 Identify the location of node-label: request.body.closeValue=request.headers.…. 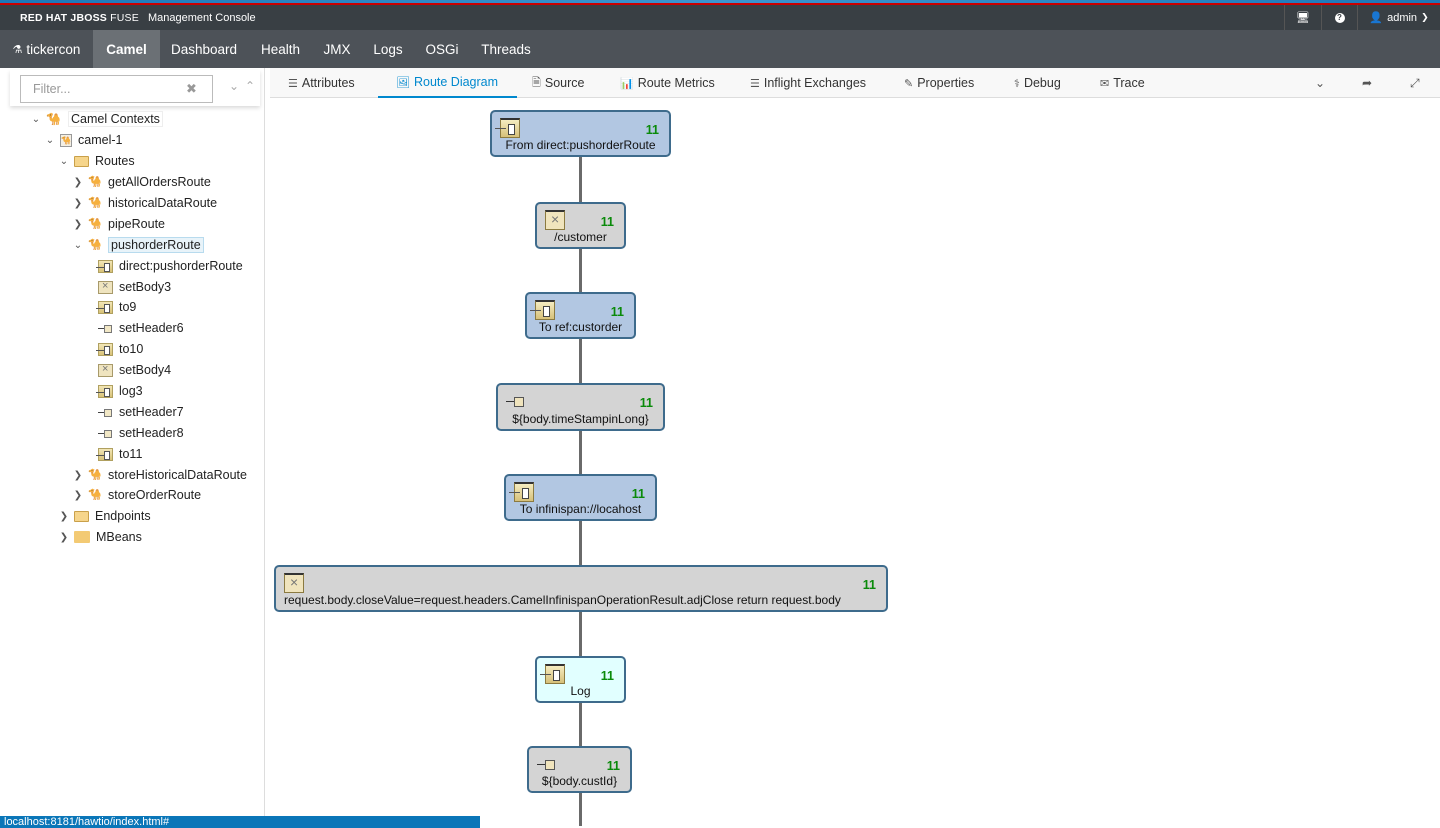
(562, 600).